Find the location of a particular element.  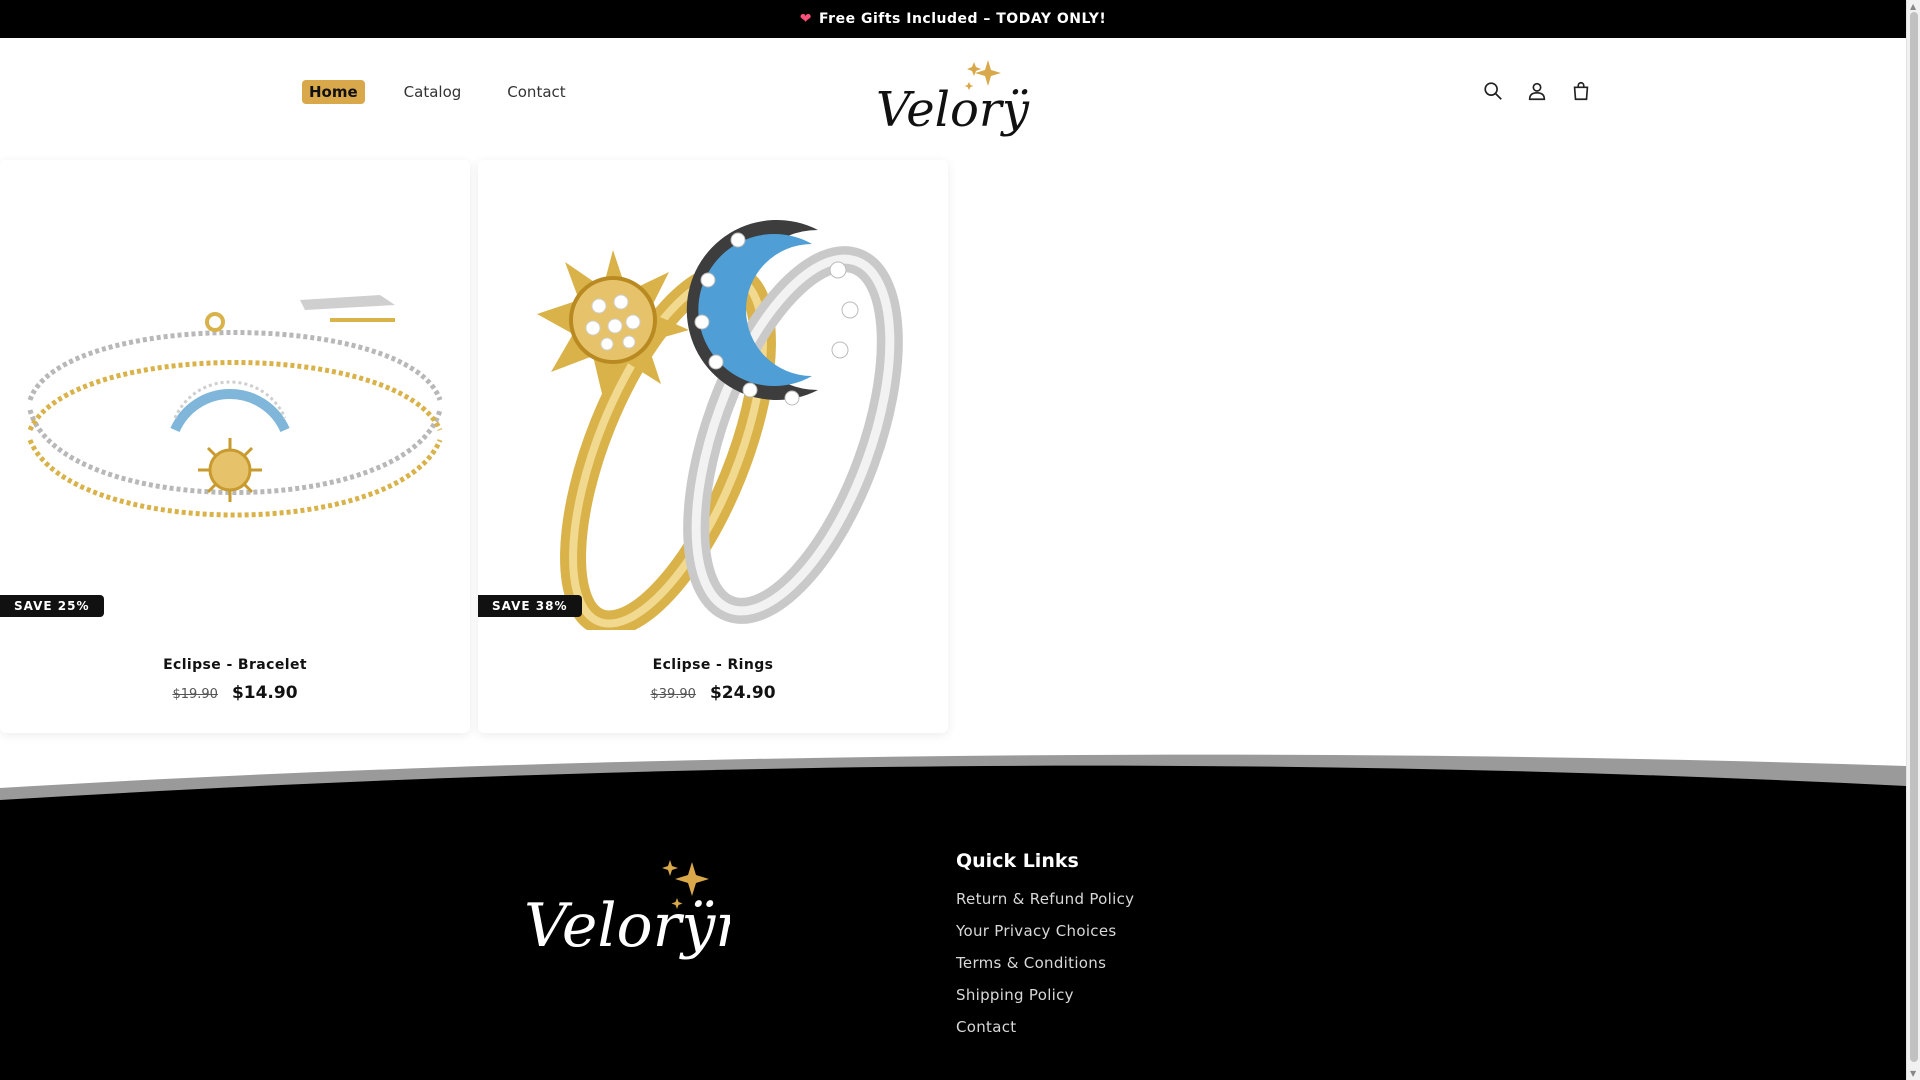

sale-price: $24.90 is located at coordinates (742, 693).